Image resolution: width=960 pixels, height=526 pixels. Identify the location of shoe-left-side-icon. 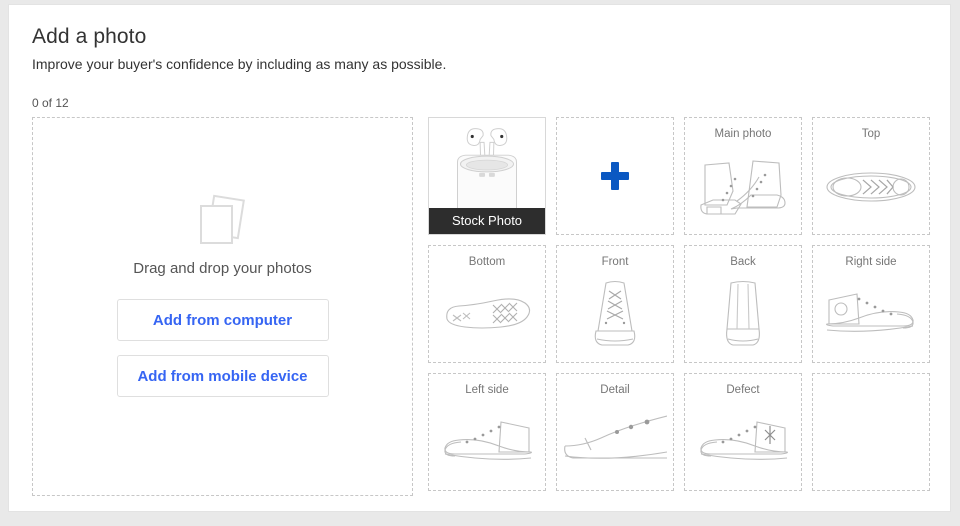
(487, 443).